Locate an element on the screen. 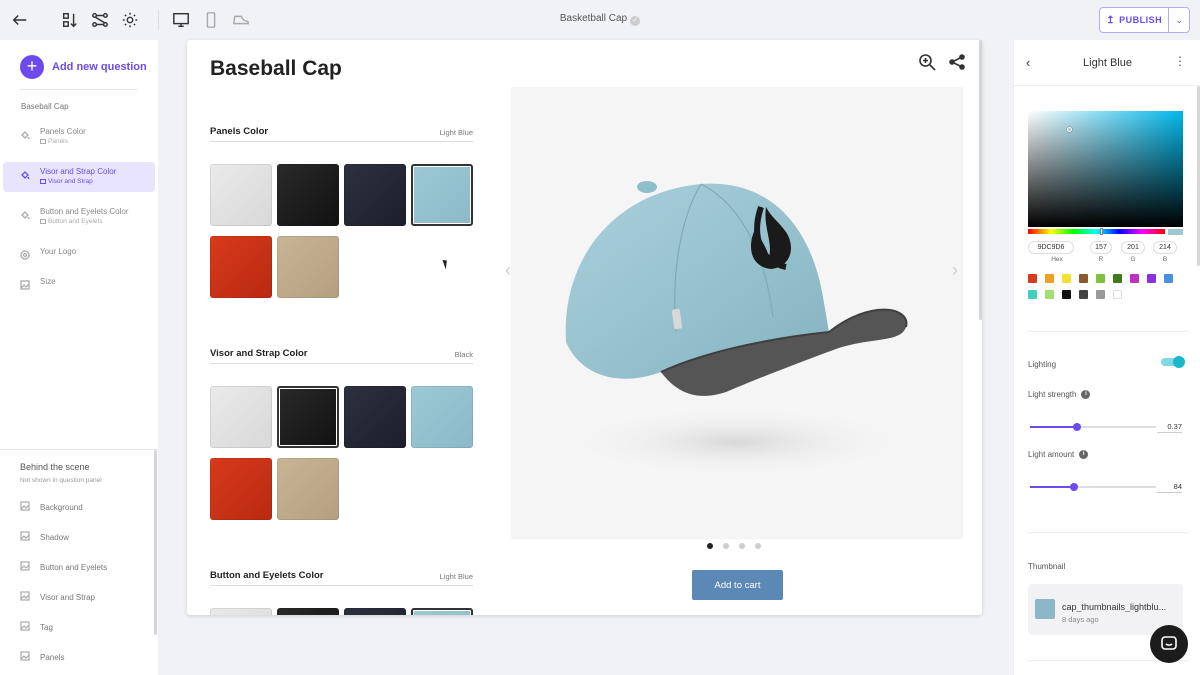 Image resolution: width=1200 pixels, height=675 pixels. chevron-down-icon: ⌄ is located at coordinates (1179, 20).